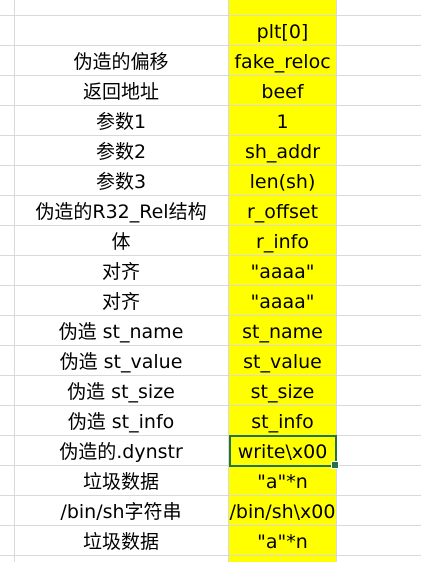 This screenshot has height=562, width=421. Describe the element at coordinates (282, 362) in the screenshot. I see `cell-value: st_value` at that location.